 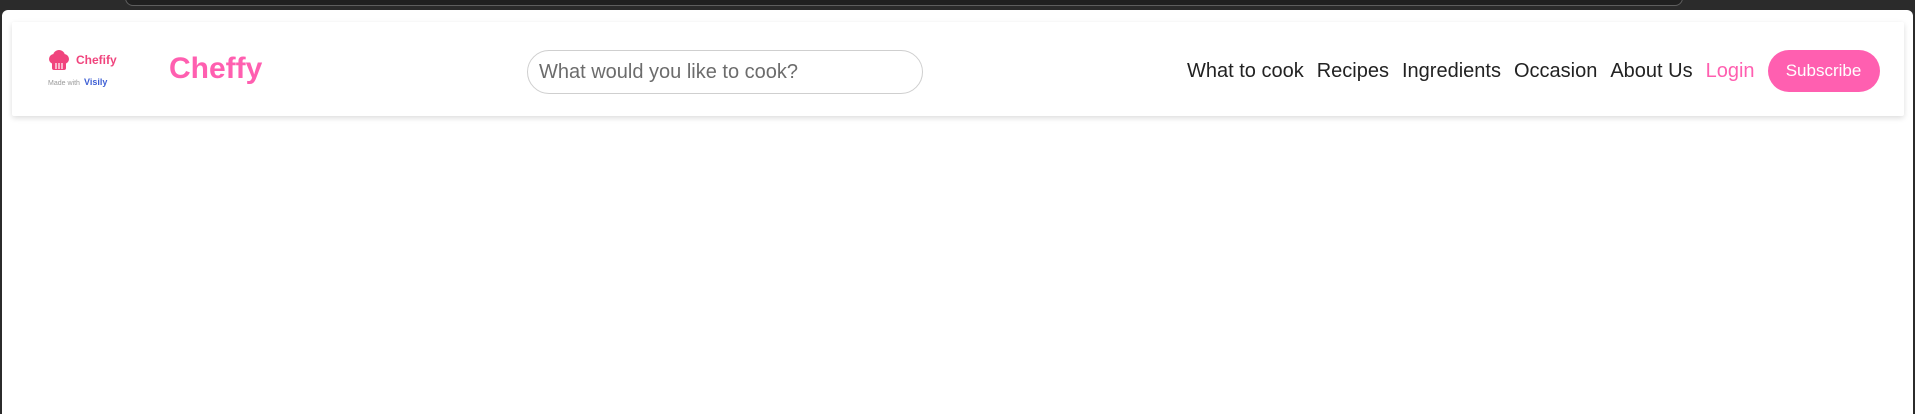 I want to click on brand-logo: Cheffy, so click(x=215, y=69).